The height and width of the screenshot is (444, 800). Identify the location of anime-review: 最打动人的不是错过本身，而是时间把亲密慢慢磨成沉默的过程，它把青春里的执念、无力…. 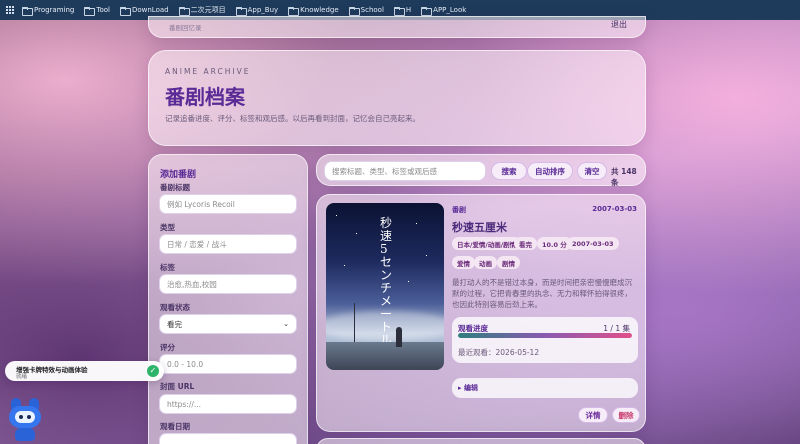
(542, 293).